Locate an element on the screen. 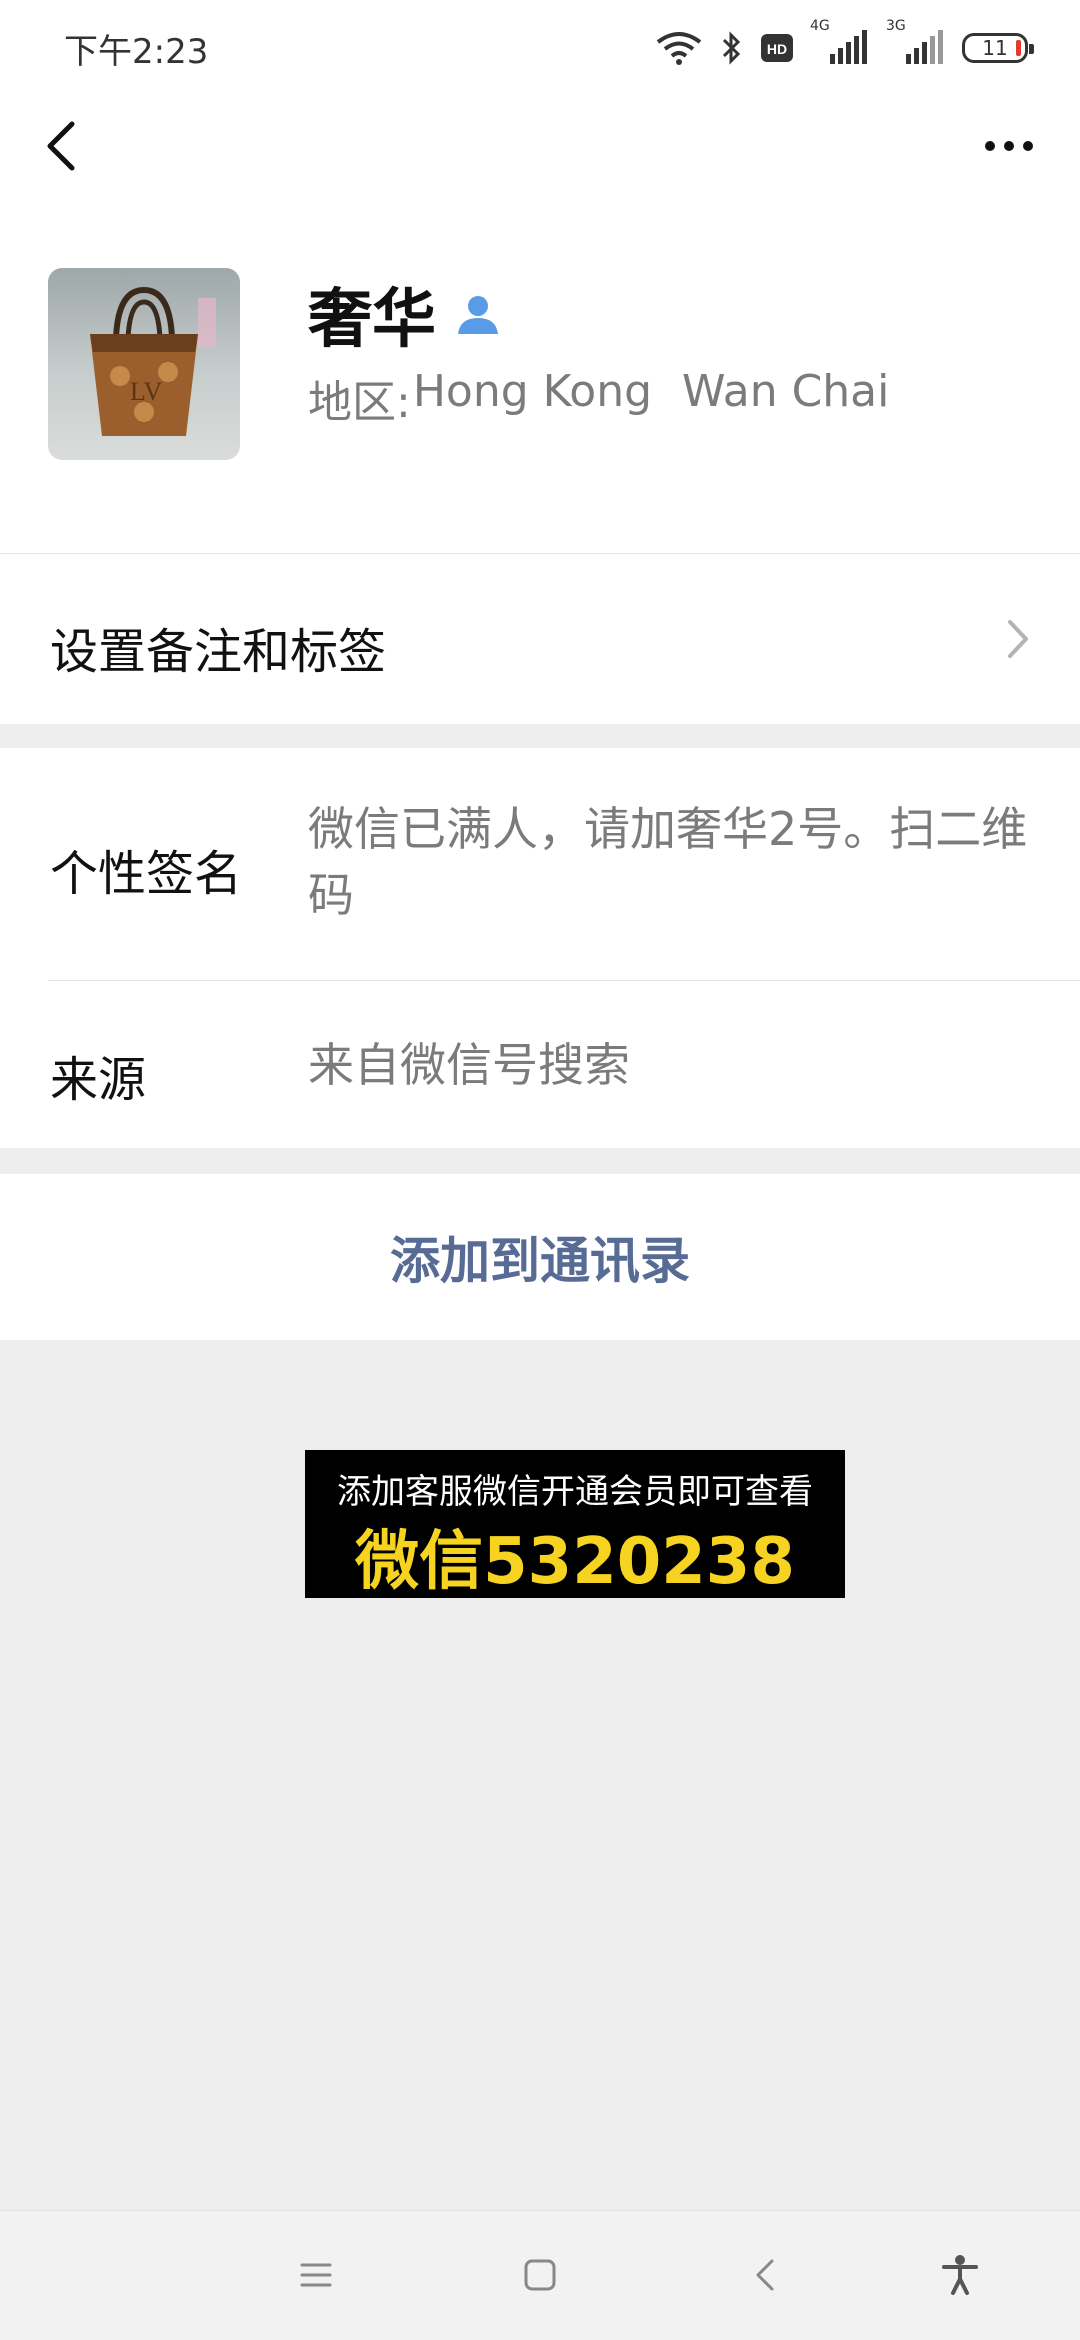 Image resolution: width=1080 pixels, height=2340 pixels. avatar: LV is located at coordinates (144, 364).